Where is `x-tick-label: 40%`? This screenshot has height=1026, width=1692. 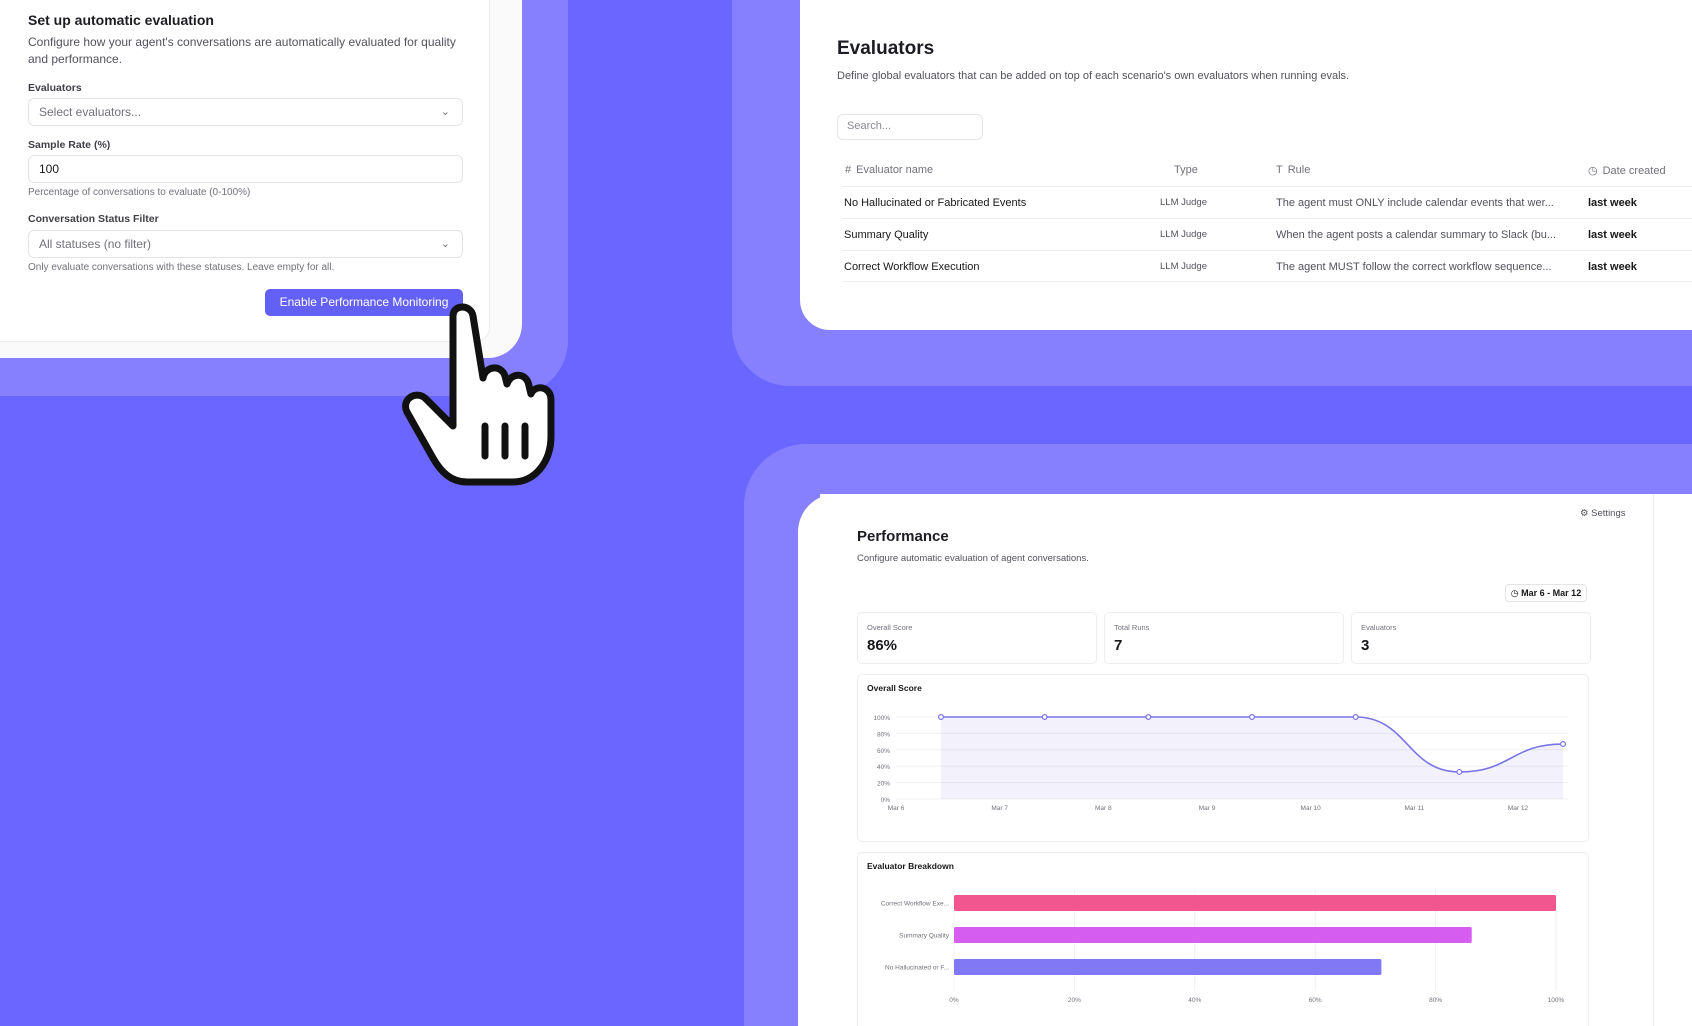 x-tick-label: 40% is located at coordinates (1194, 1000).